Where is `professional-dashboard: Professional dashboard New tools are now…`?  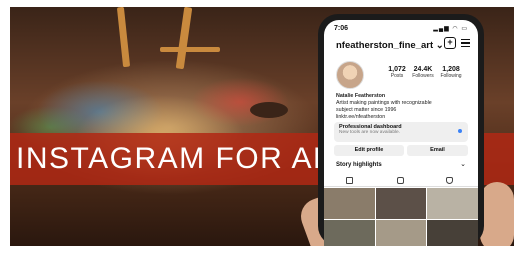 professional-dashboard: Professional dashboard New tools are now… is located at coordinates (401, 132).